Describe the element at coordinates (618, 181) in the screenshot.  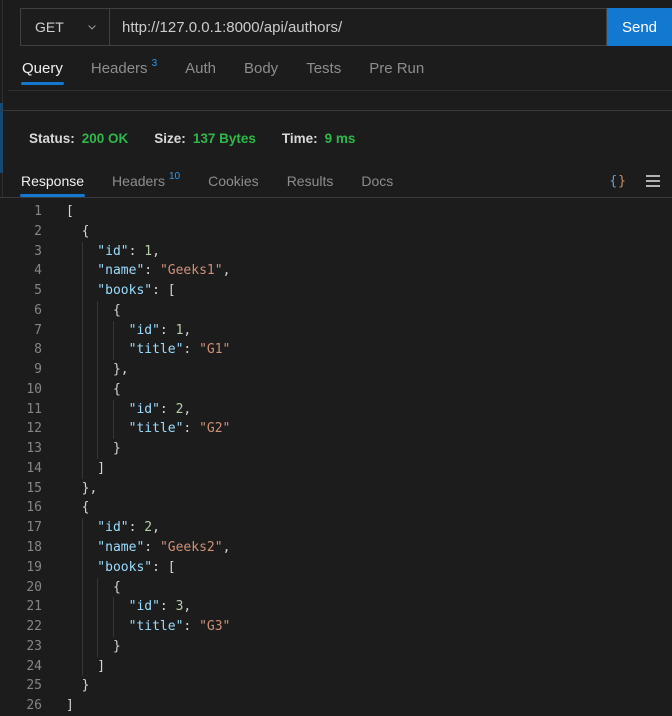
I see `format-json-icon: {}` at that location.